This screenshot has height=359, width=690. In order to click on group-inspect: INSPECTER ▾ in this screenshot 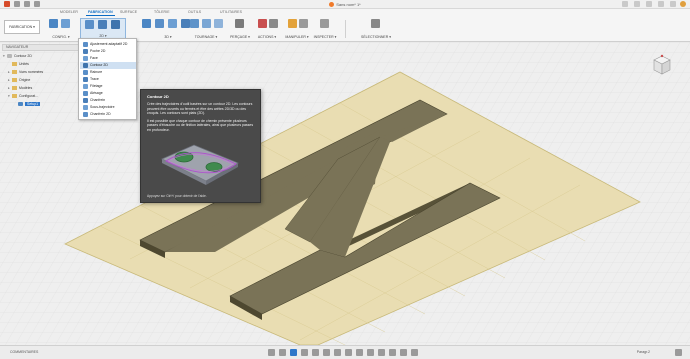, I will do `click(325, 29)`.